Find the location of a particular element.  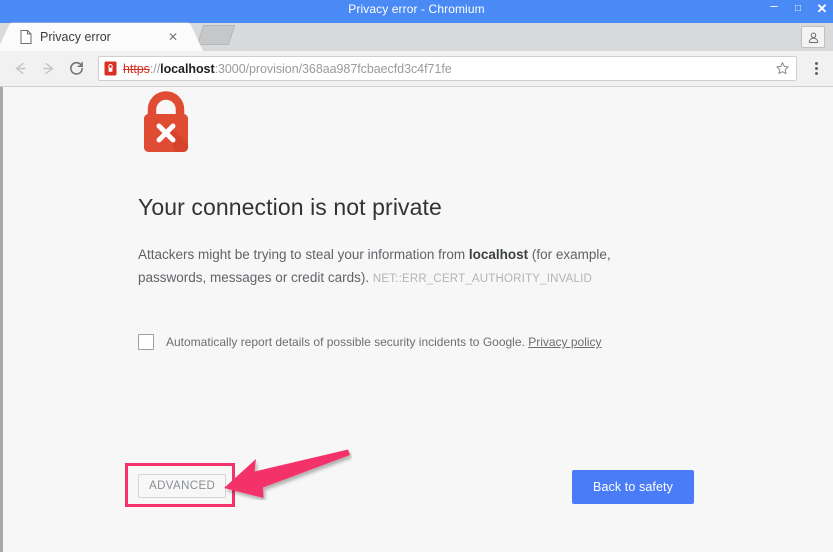

lock-with-x-icon is located at coordinates (166, 123).